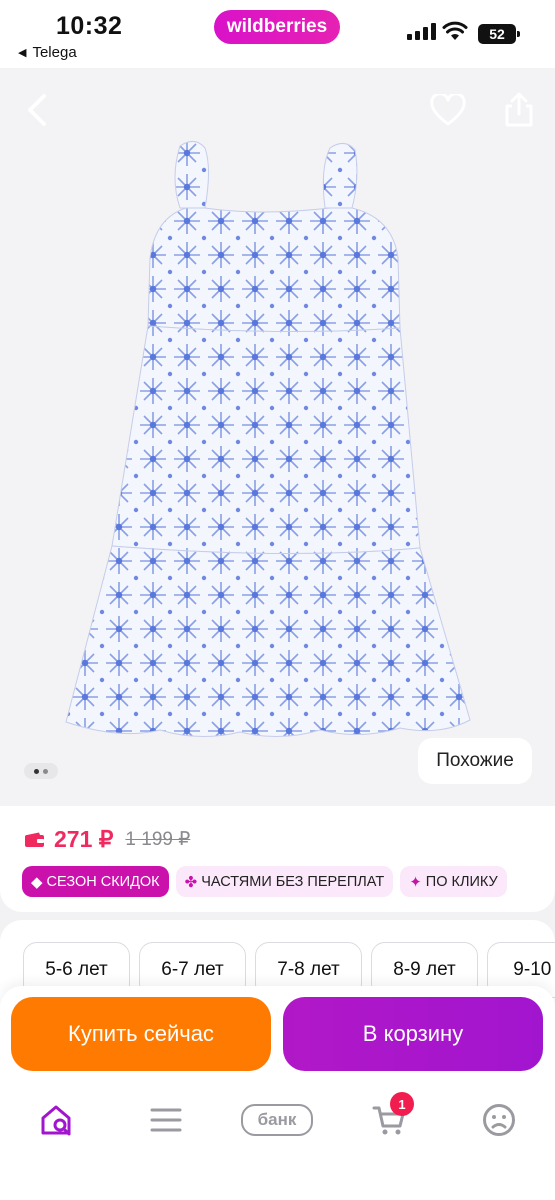  I want to click on menu-icon, so click(166, 1120).